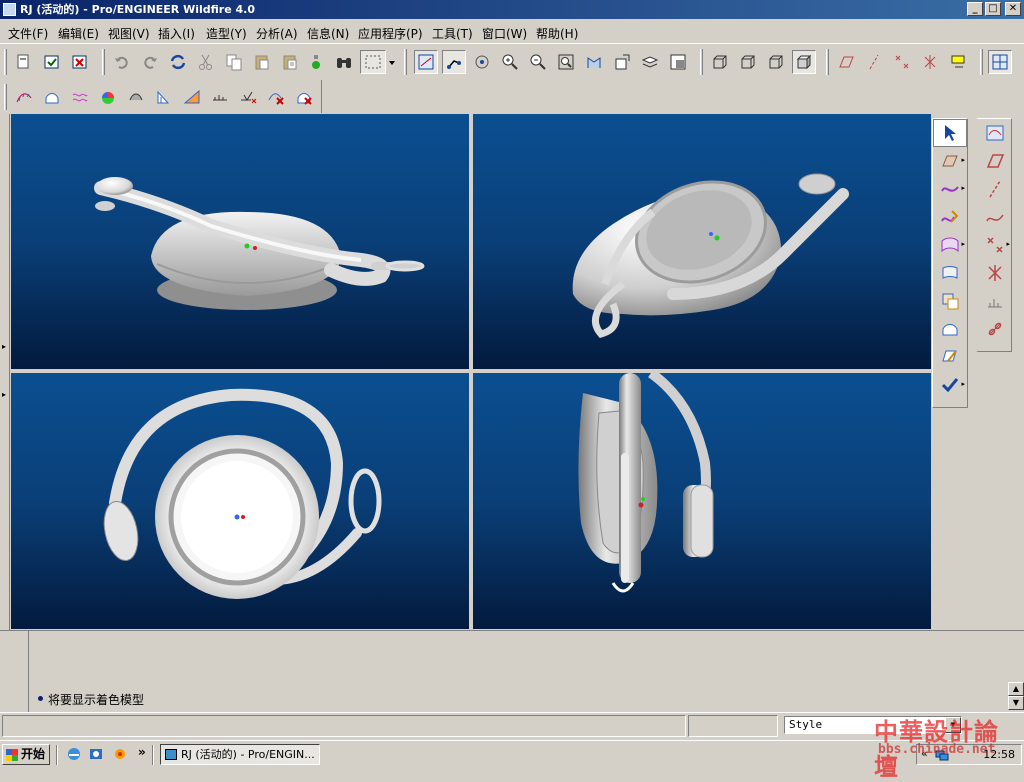 The image size is (1024, 782). I want to click on curve-surface-icon, so click(950, 357).